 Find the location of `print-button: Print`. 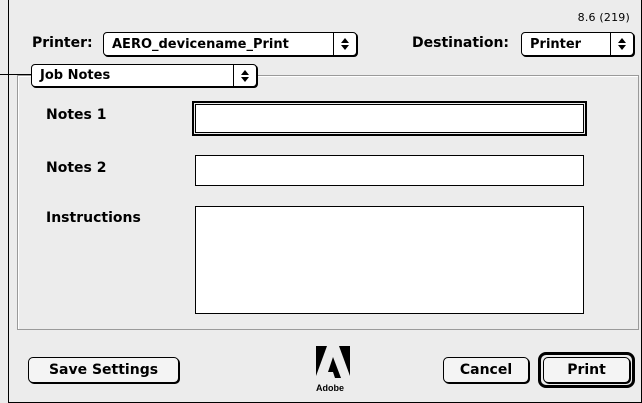

print-button: Print is located at coordinates (586, 370).